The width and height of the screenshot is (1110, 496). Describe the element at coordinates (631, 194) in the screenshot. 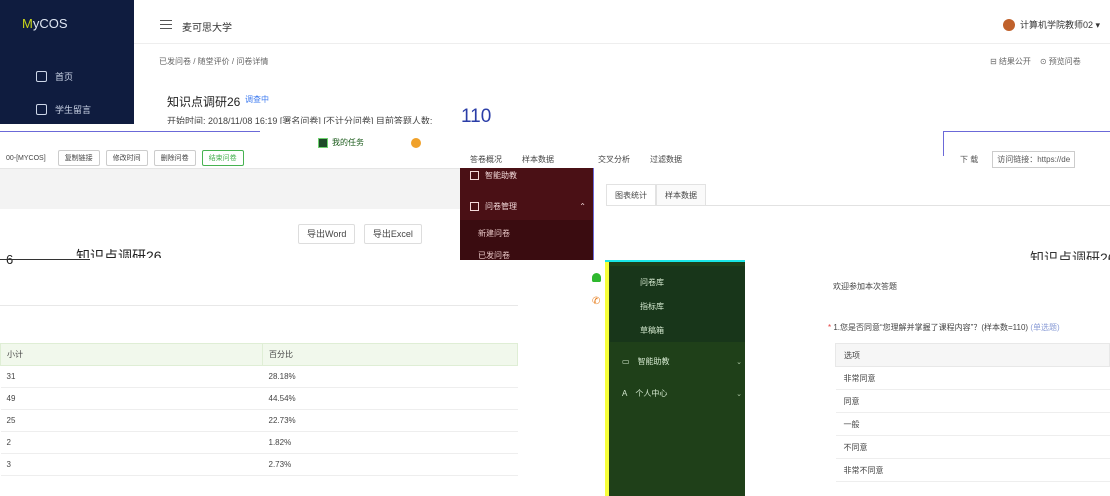

I see `tab-chart-stats: 图表统计` at that location.